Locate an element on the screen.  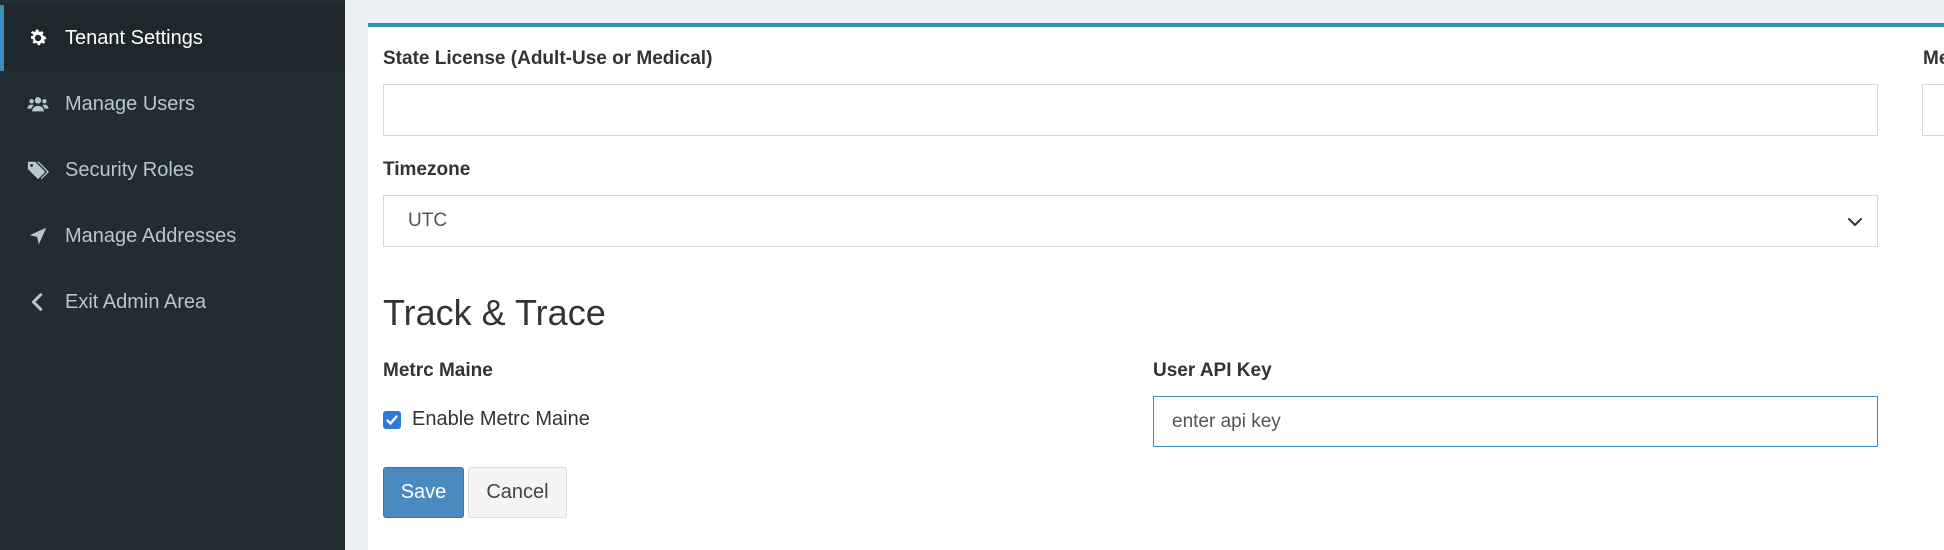
sidebar-item-label: Manage Users is located at coordinates (130, 103).